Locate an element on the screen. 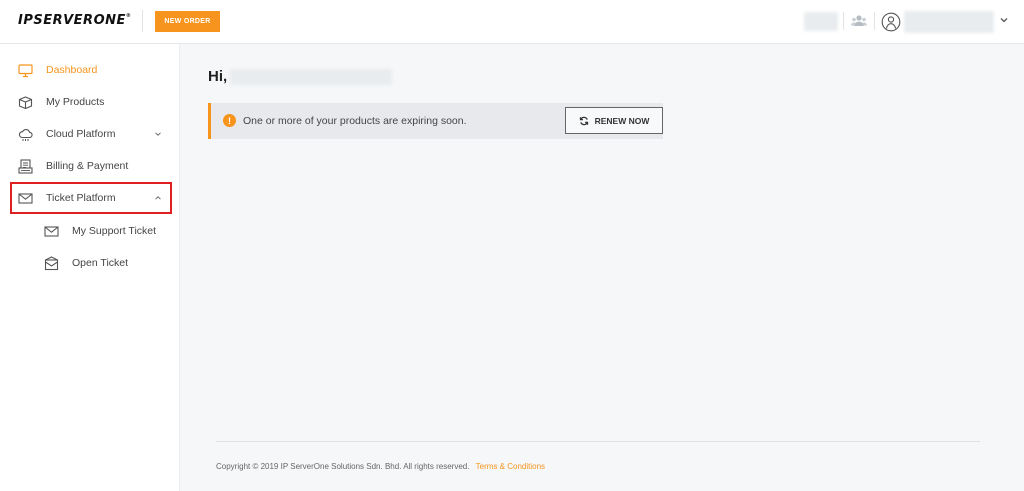 This screenshot has width=1024, height=491. new-order-button: NEW ORDER is located at coordinates (187, 21).